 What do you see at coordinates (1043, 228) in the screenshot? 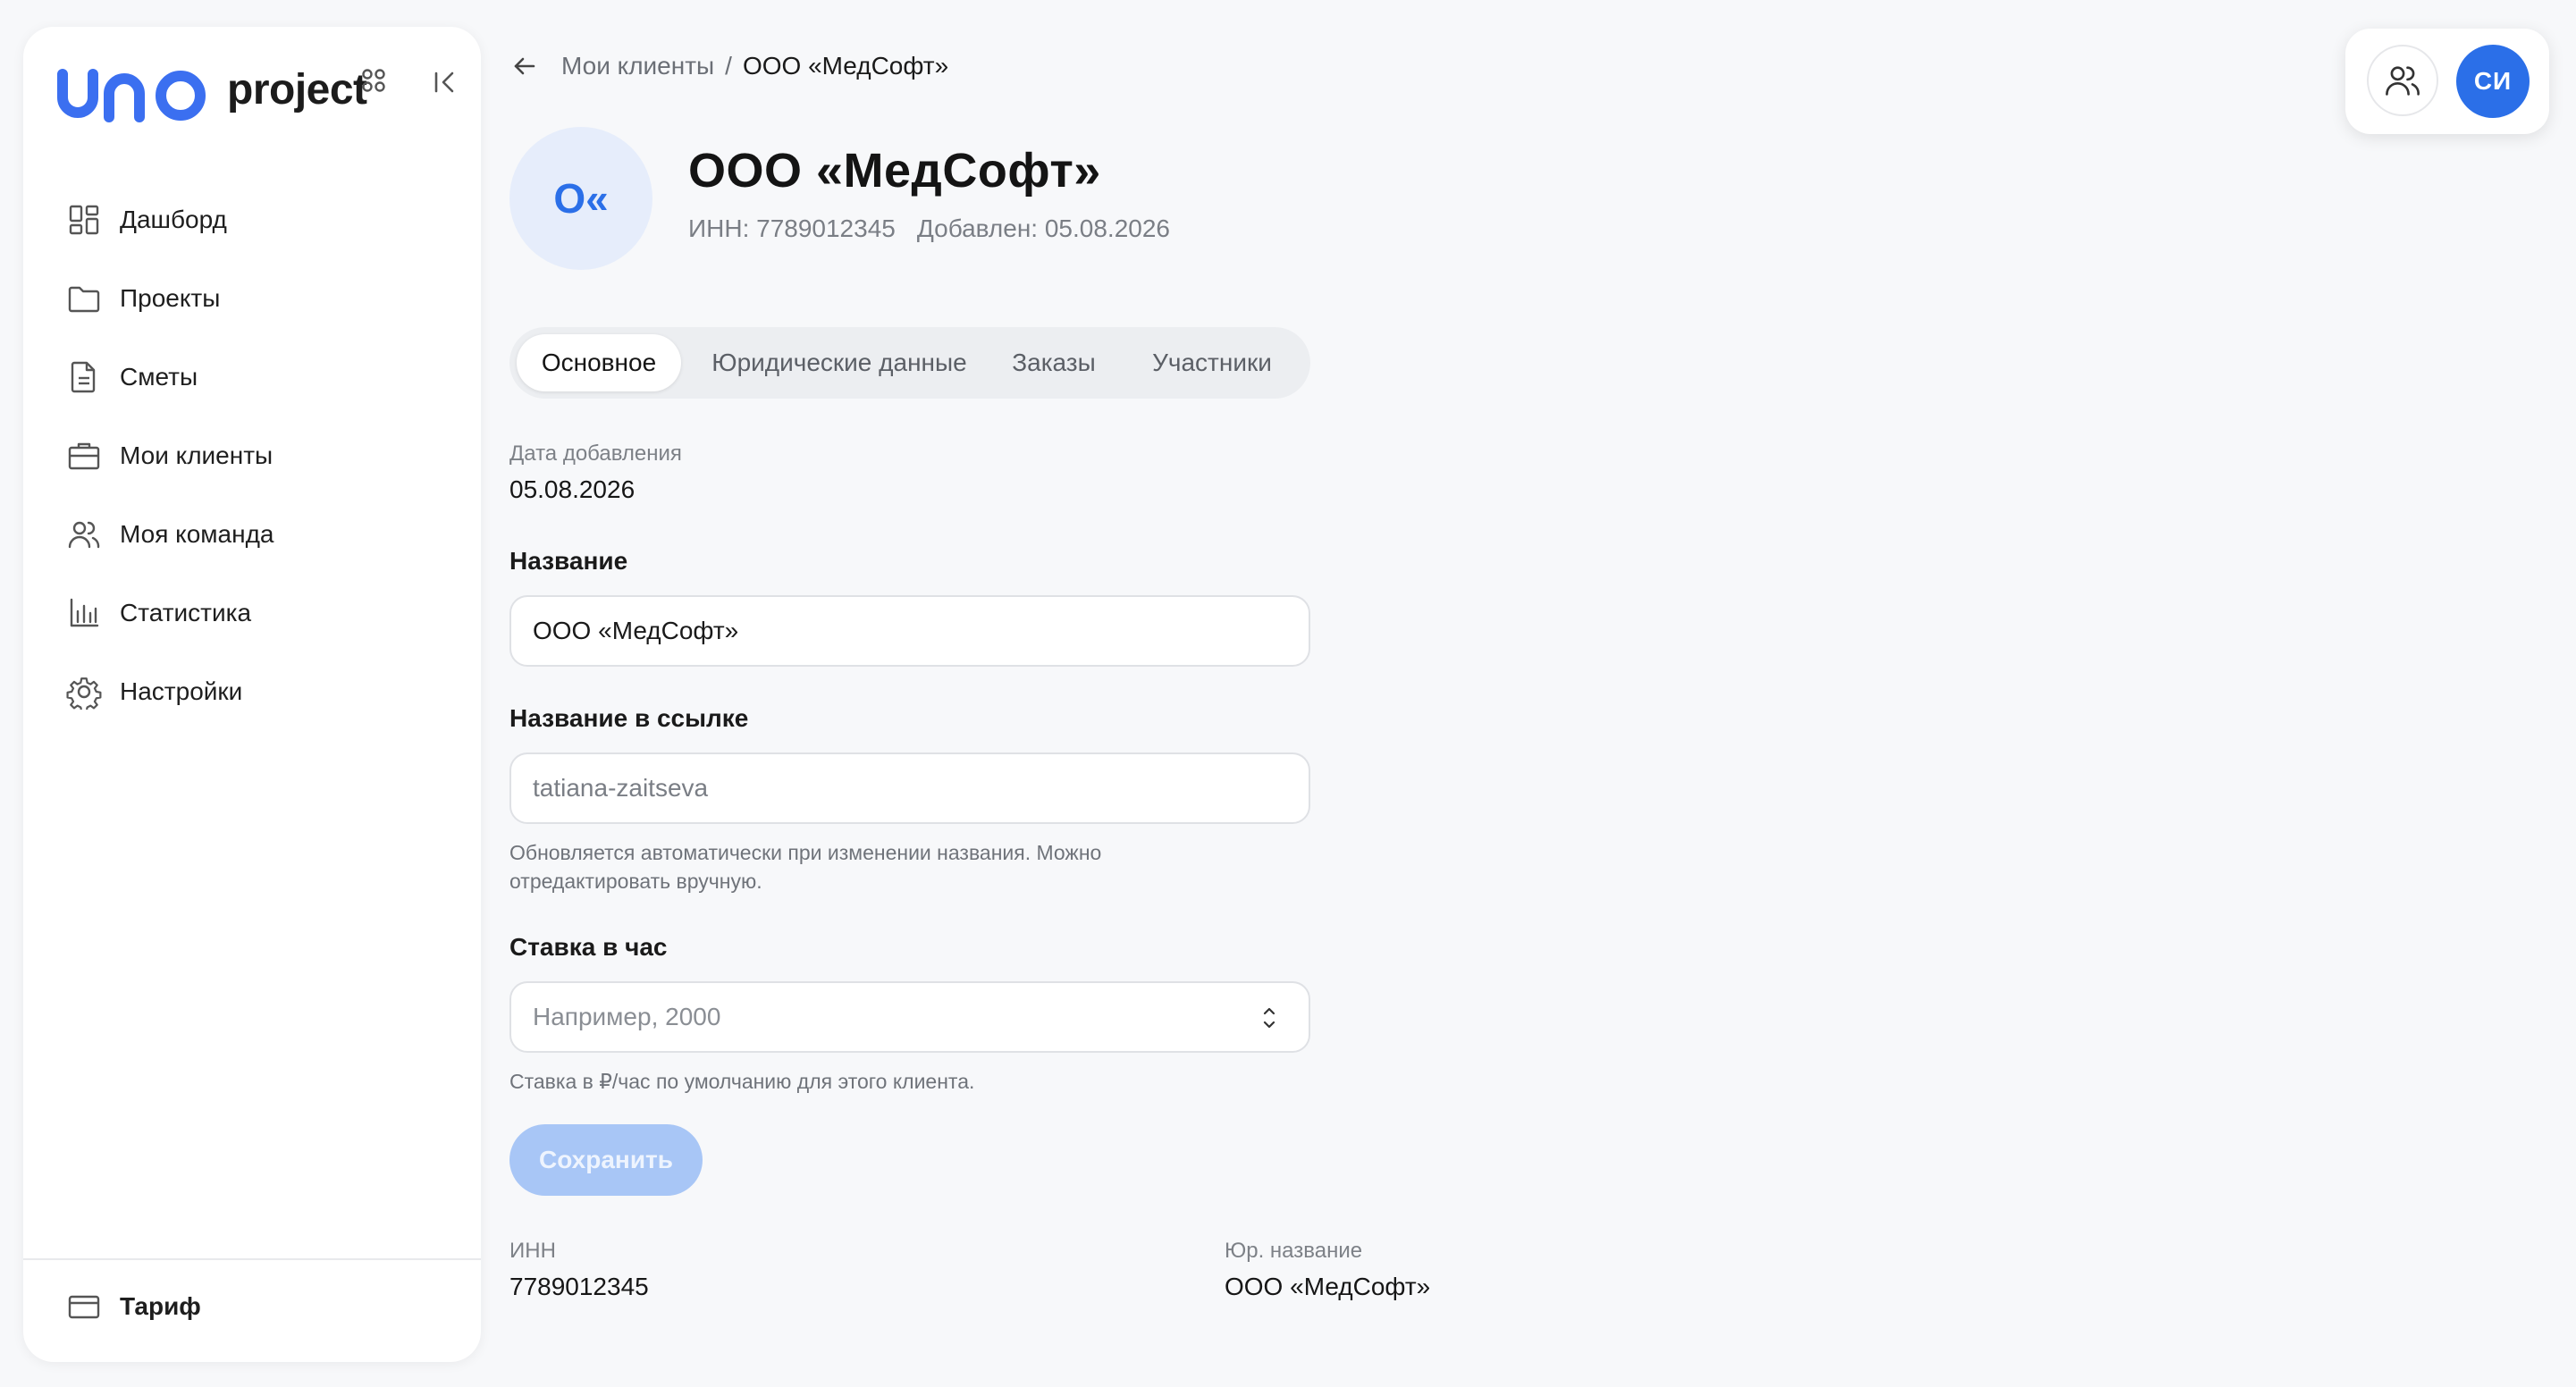
I see `client-added-meta: Добавлен: 05.08.2026` at bounding box center [1043, 228].